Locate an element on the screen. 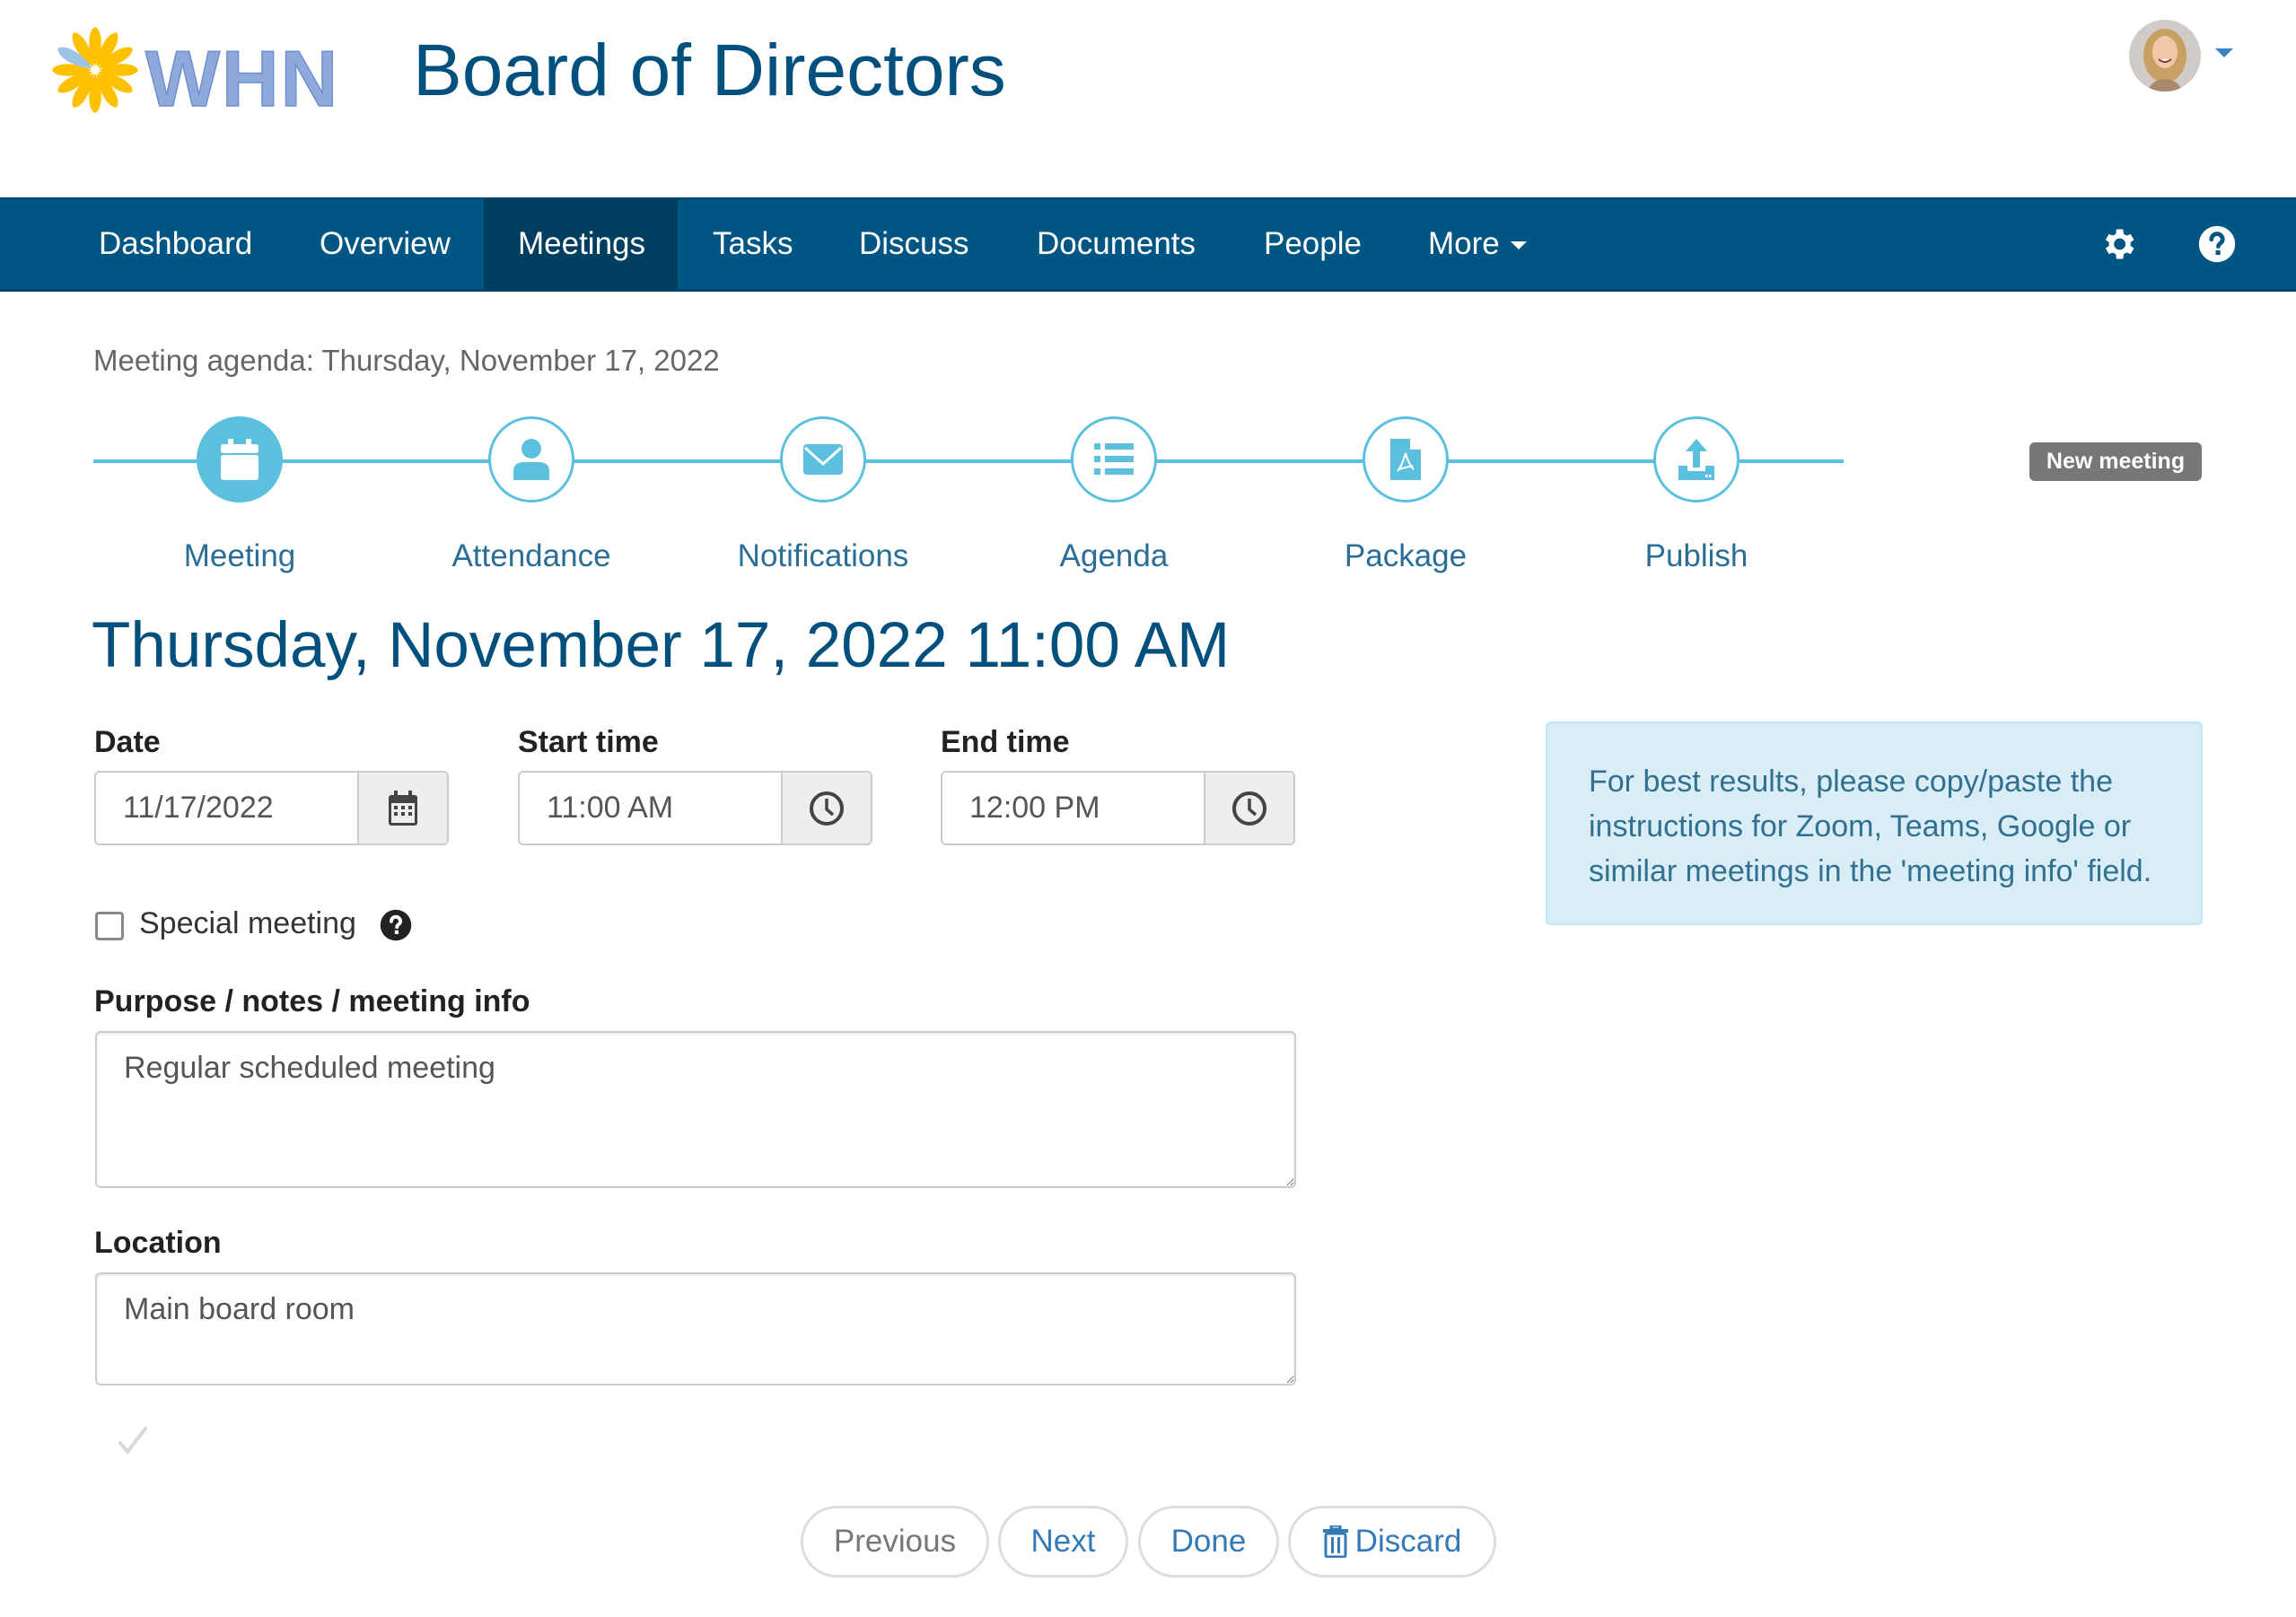 Image resolution: width=2296 pixels, height=1617 pixels. step-meeting-circle is located at coordinates (240, 460).